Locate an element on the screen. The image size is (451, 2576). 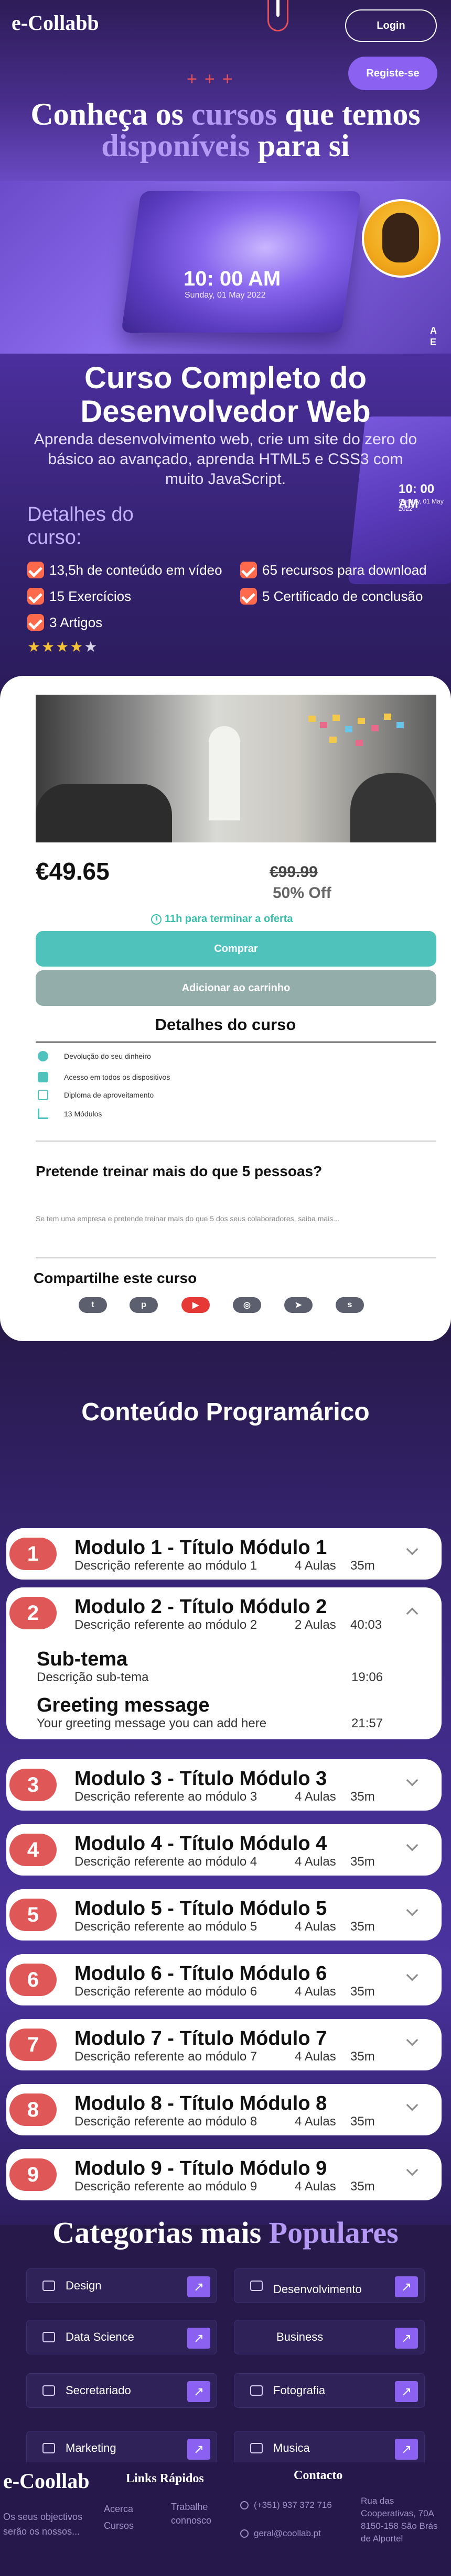
module-number: 6 is located at coordinates (33, 1980).